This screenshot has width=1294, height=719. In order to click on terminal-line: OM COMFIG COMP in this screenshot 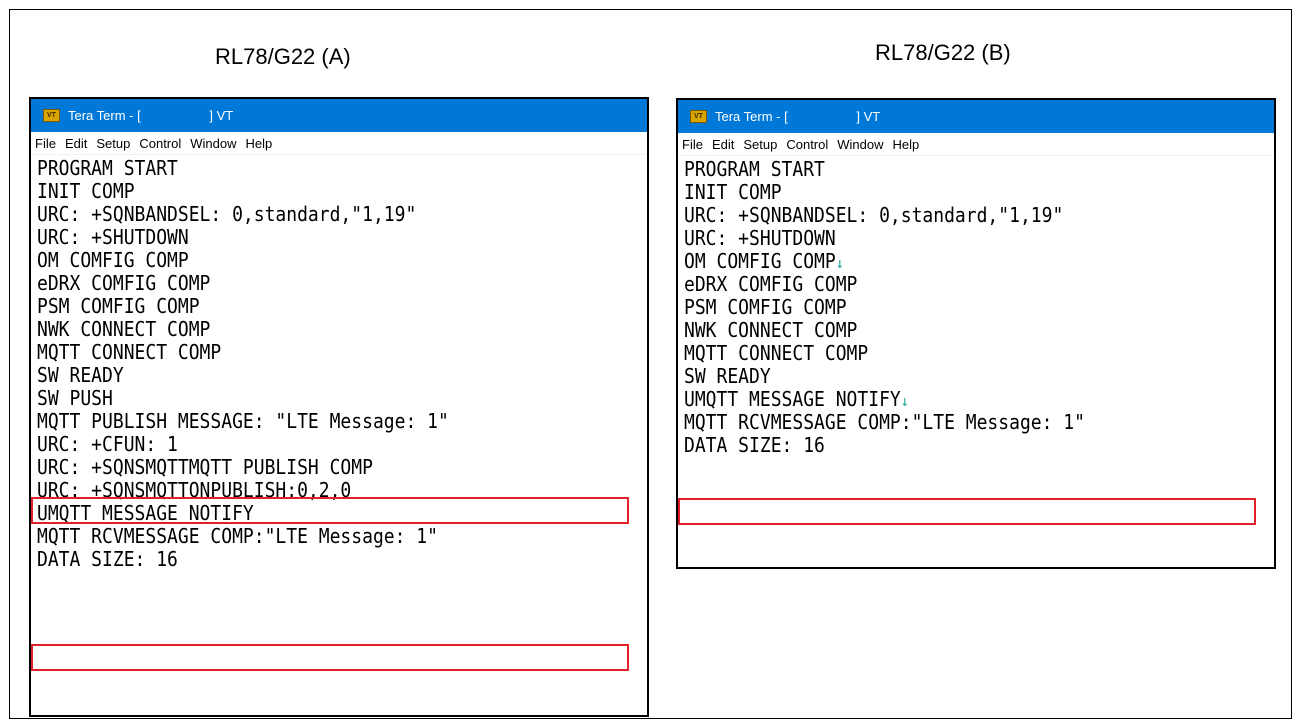, I will do `click(113, 260)`.